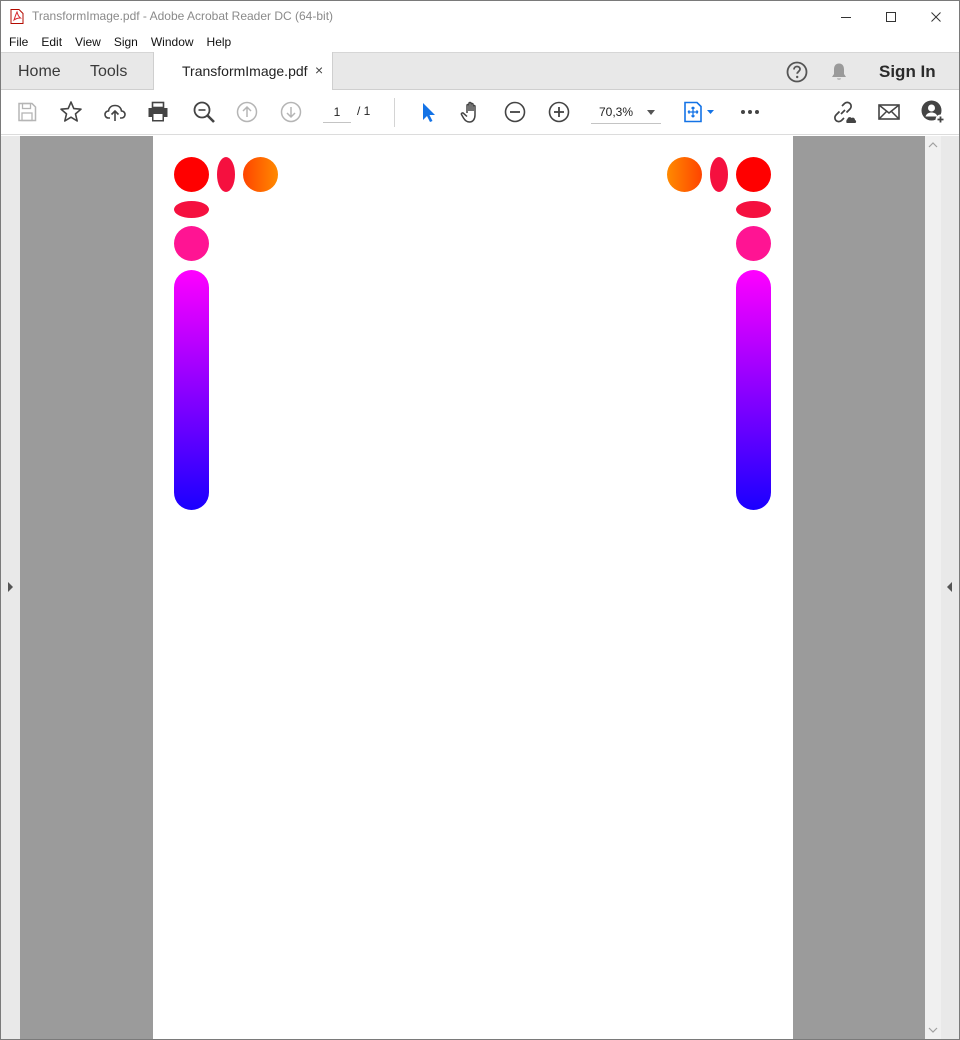  Describe the element at coordinates (468, 112) in the screenshot. I see `hand-tool-icon` at that location.